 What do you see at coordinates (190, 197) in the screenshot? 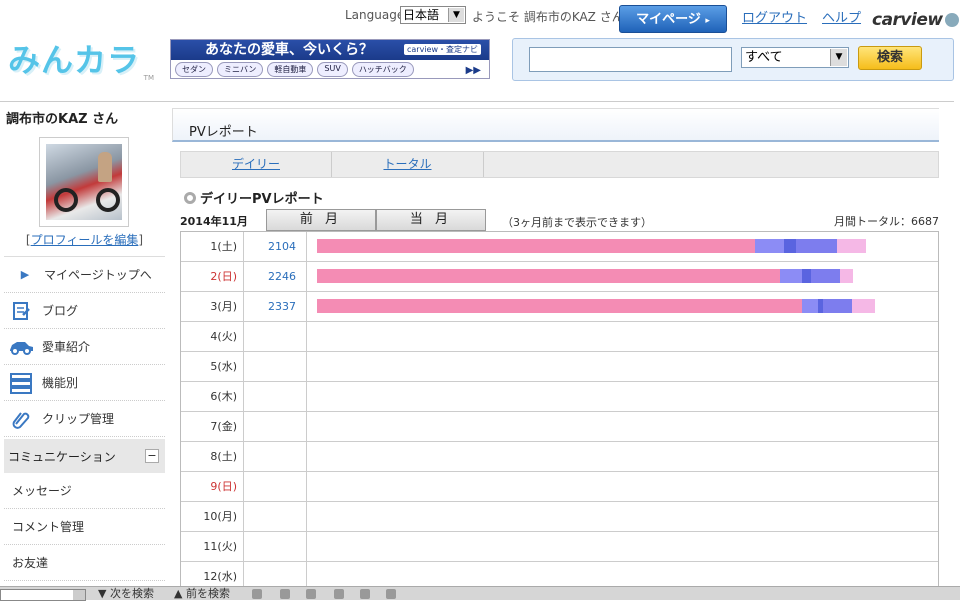
I see `circle-bullet-icon` at bounding box center [190, 197].